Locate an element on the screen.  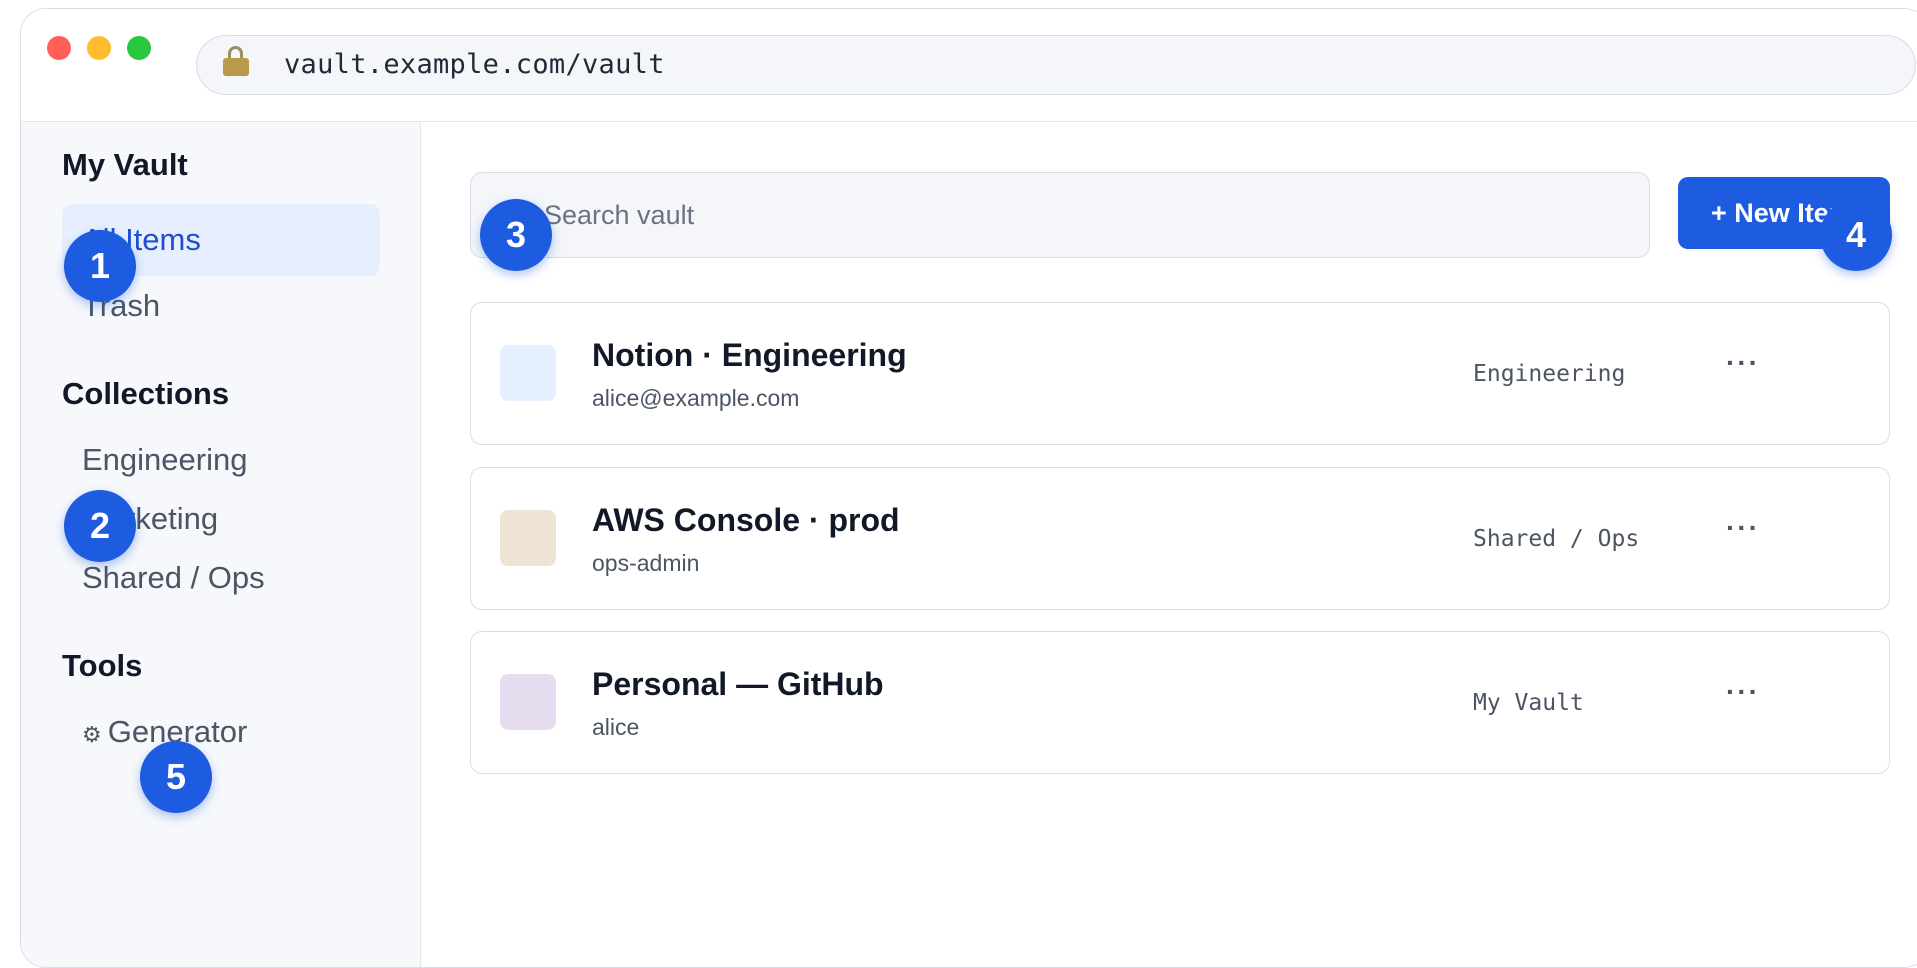
address-bar: vault.example.com/vault is located at coordinates (1056, 65).